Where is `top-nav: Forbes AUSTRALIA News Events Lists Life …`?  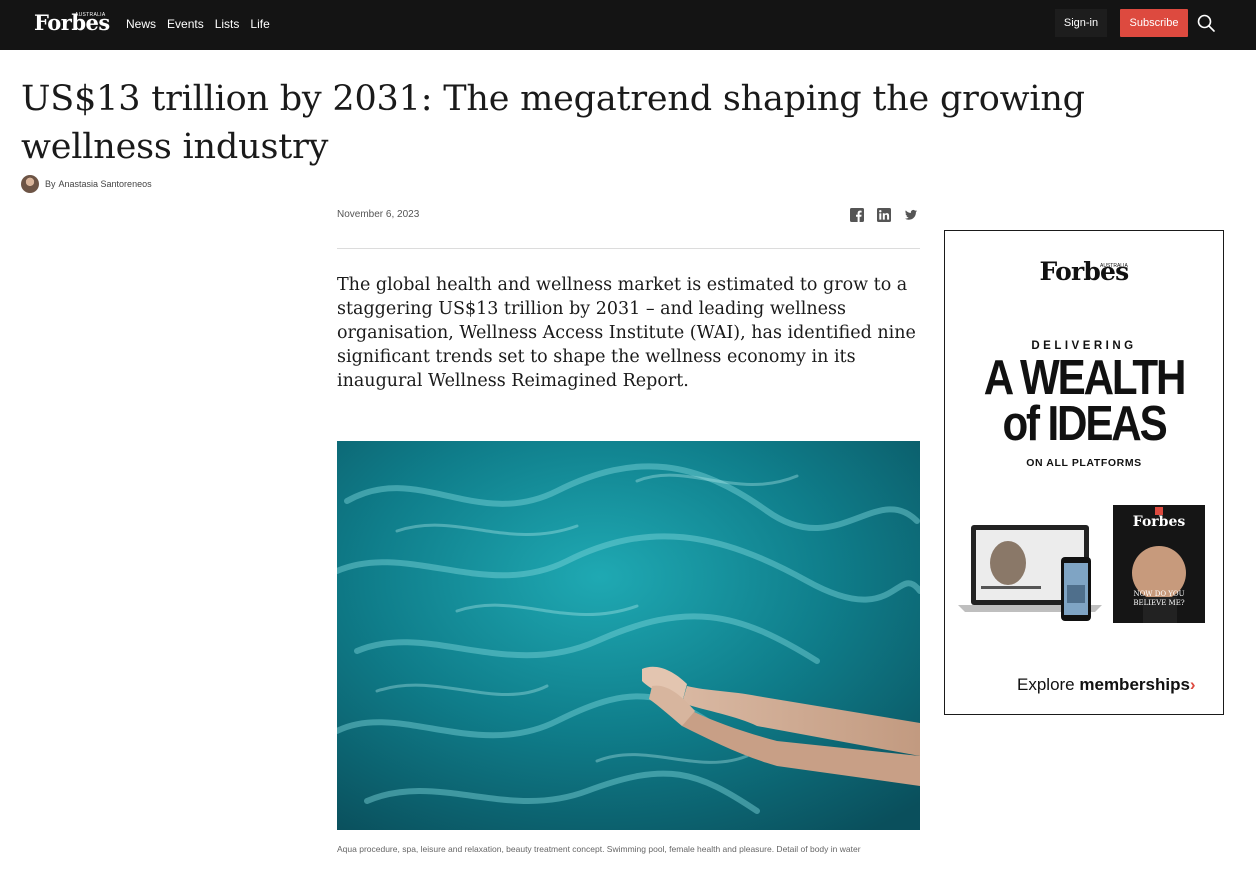
top-nav: Forbes AUSTRALIA News Events Lists Life … is located at coordinates (628, 25).